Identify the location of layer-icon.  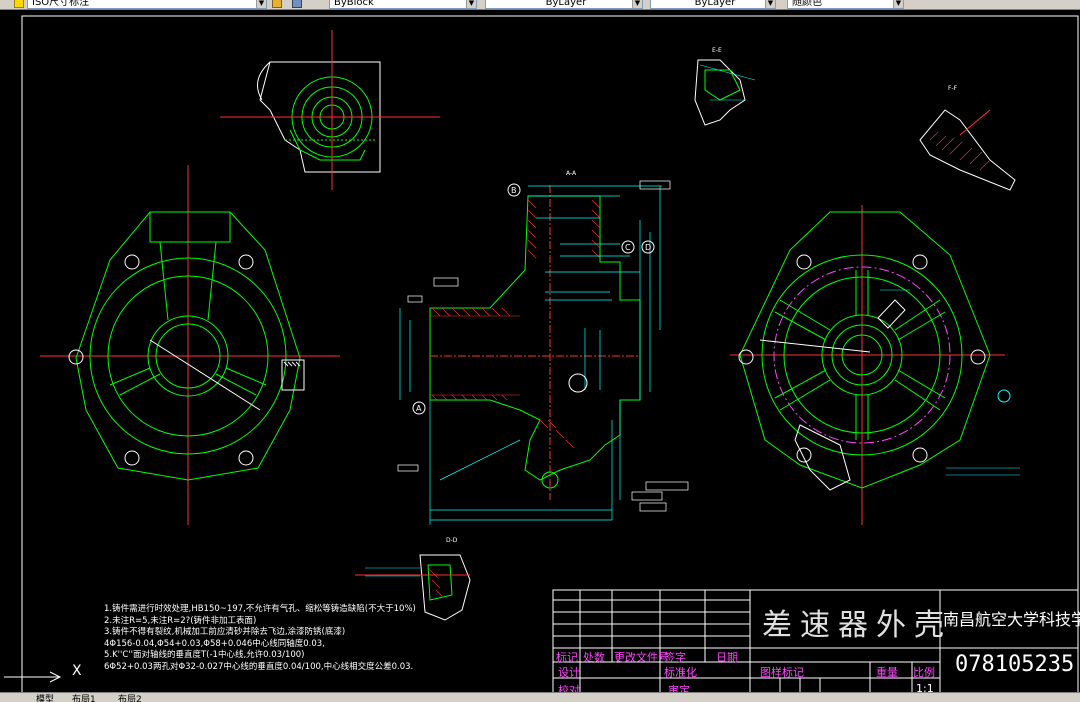
(19, 4).